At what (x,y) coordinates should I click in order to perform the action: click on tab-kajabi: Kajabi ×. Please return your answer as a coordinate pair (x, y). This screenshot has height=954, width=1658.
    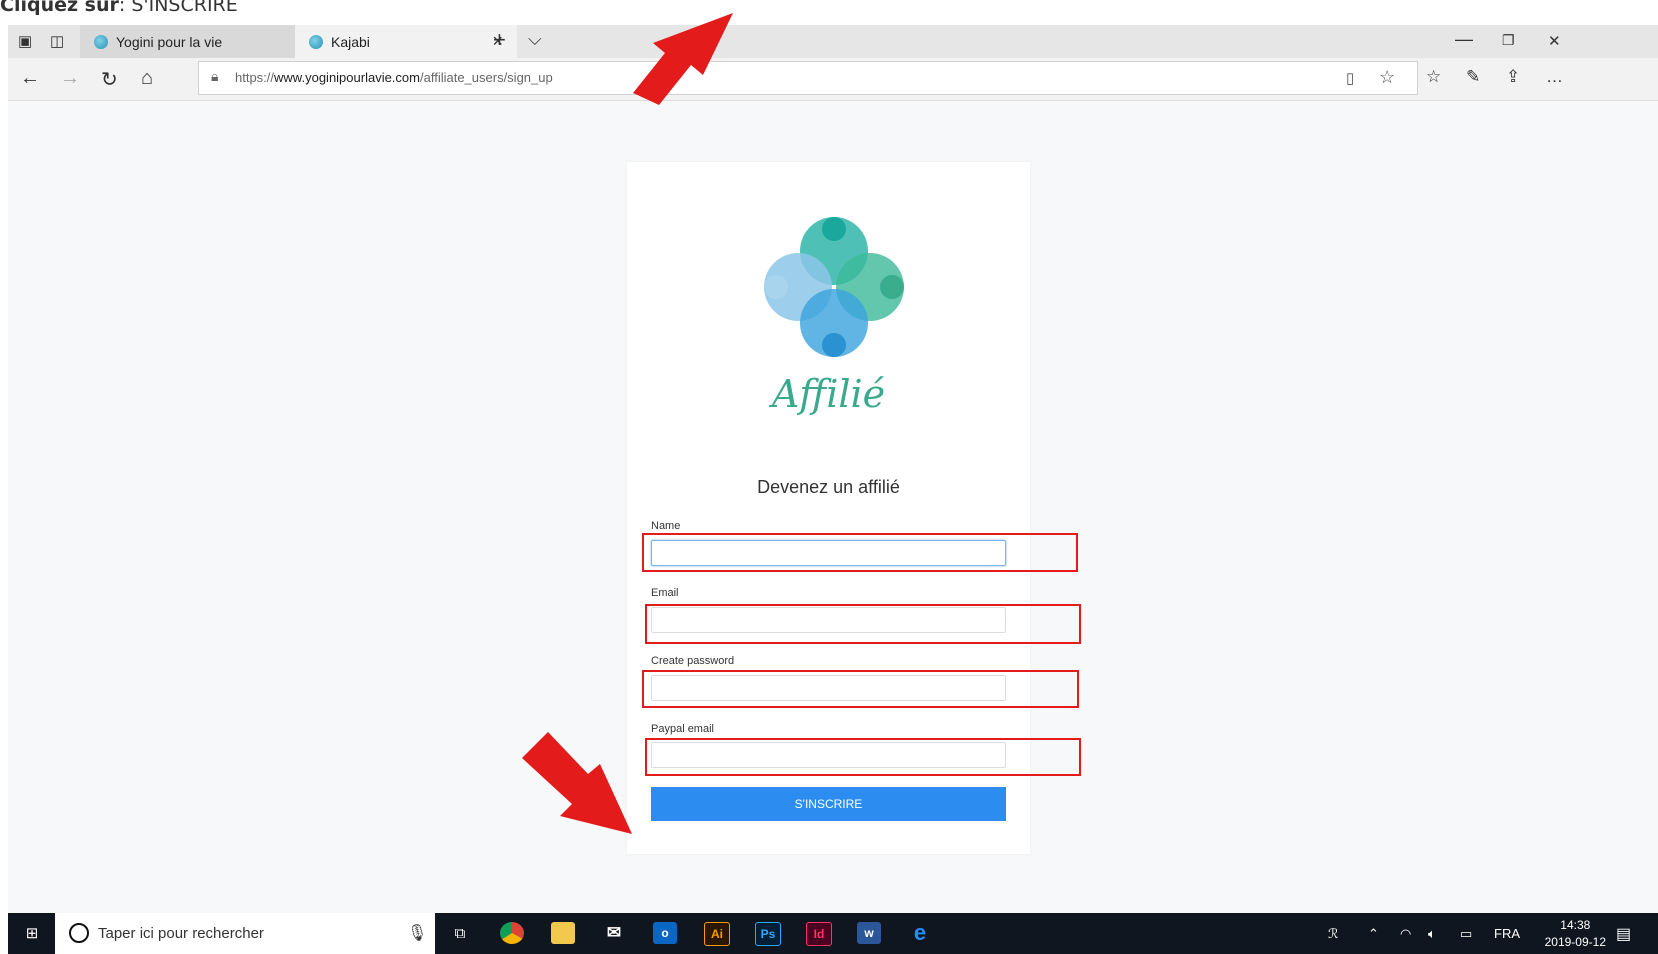
    Looking at the image, I should click on (406, 41).